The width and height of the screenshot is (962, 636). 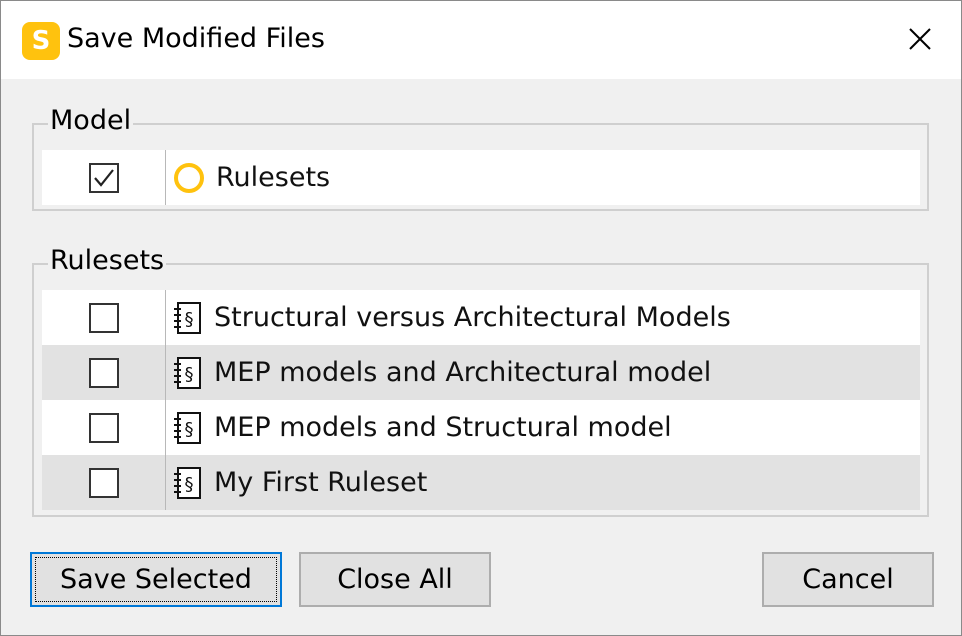 I want to click on circle-icon, so click(x=189, y=177).